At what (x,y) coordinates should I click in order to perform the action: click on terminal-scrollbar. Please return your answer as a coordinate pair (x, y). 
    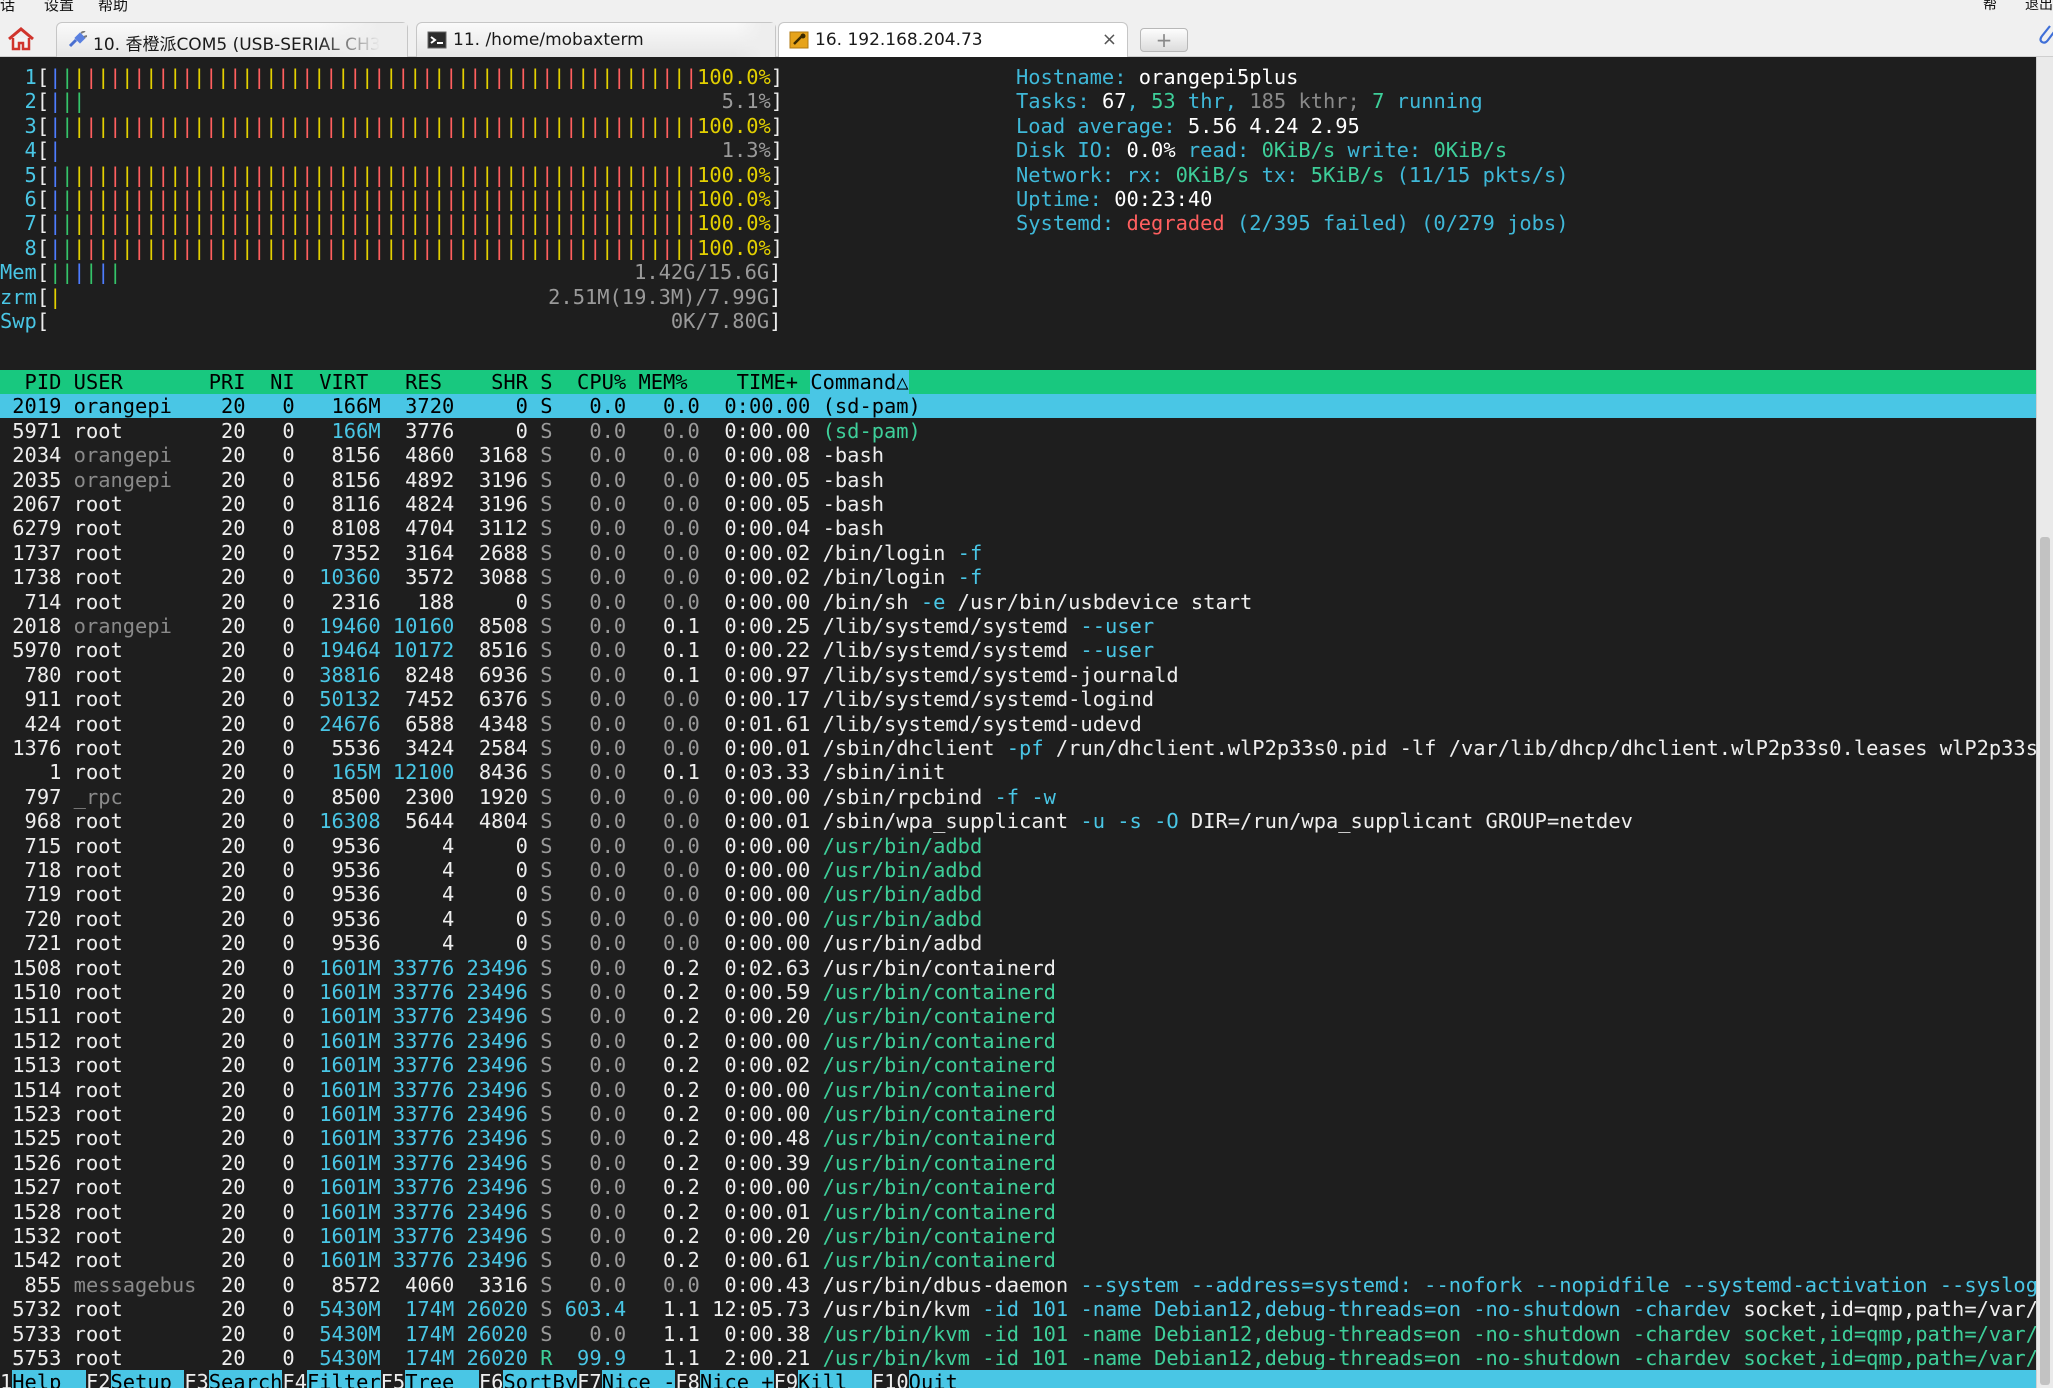
    Looking at the image, I should click on (2044, 722).